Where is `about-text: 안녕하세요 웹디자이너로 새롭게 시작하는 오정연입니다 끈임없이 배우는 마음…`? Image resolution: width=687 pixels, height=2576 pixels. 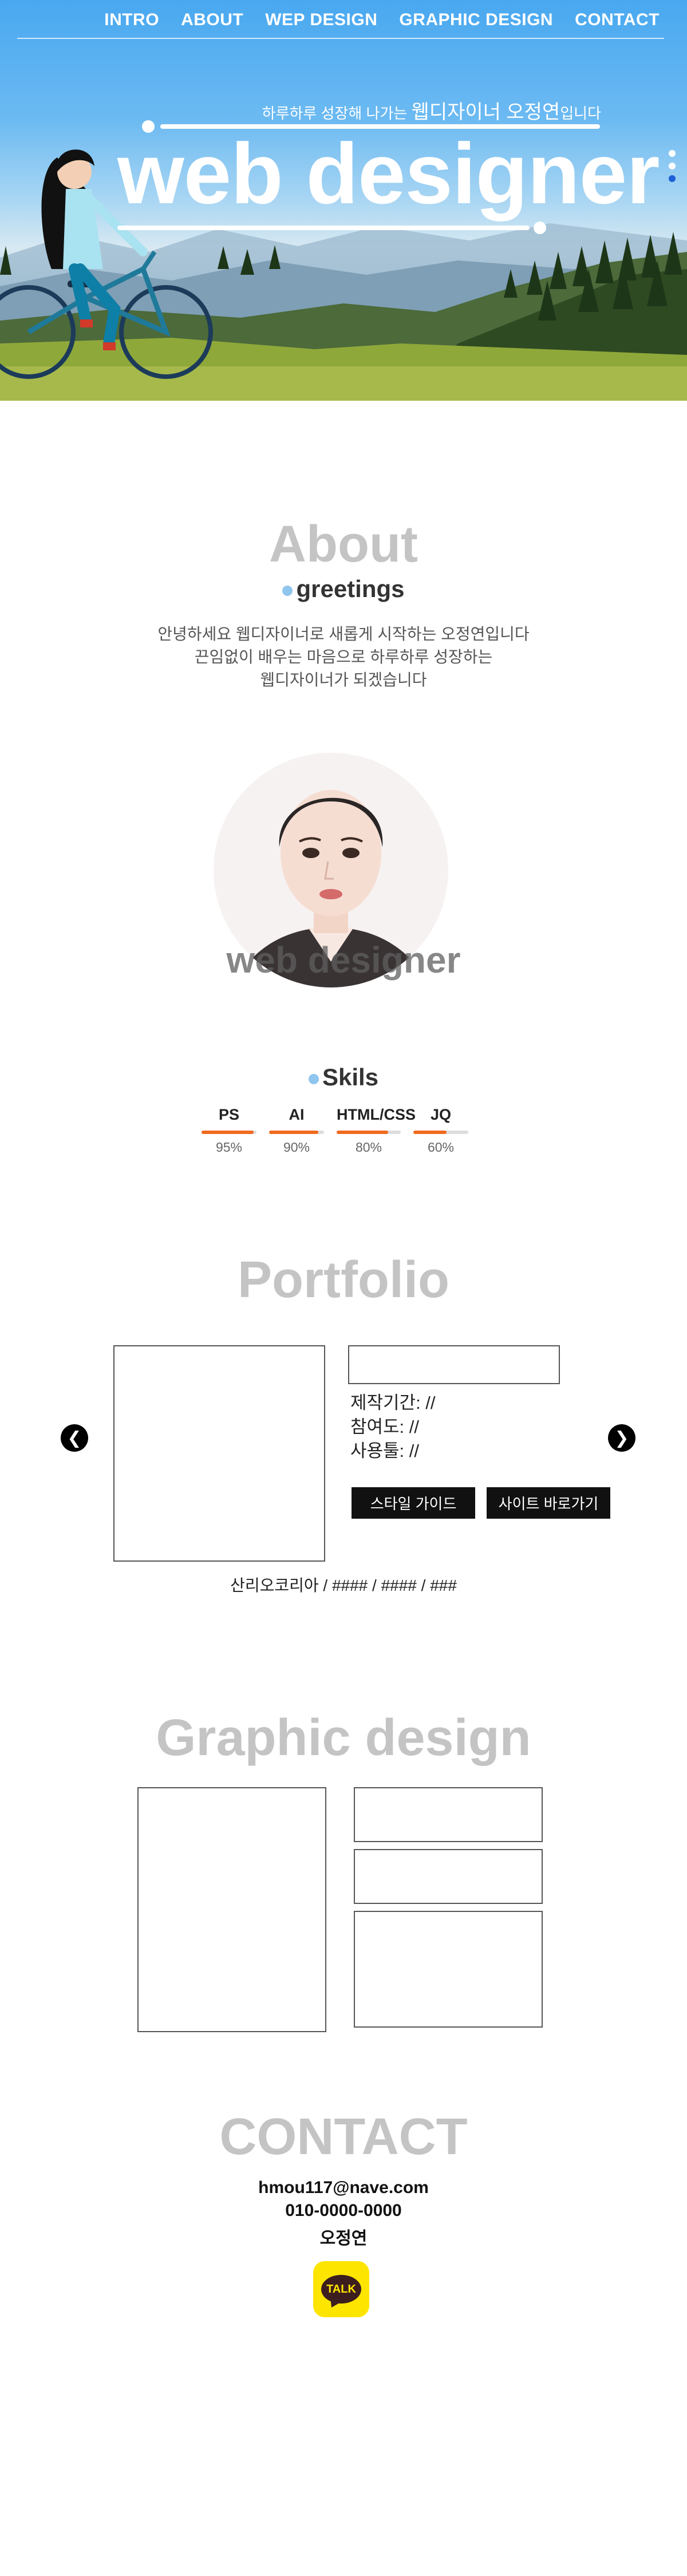 about-text: 안녕하세요 웹디자이너로 새롭게 시작하는 오정연입니다 끈임없이 배우는 마음… is located at coordinates (343, 657).